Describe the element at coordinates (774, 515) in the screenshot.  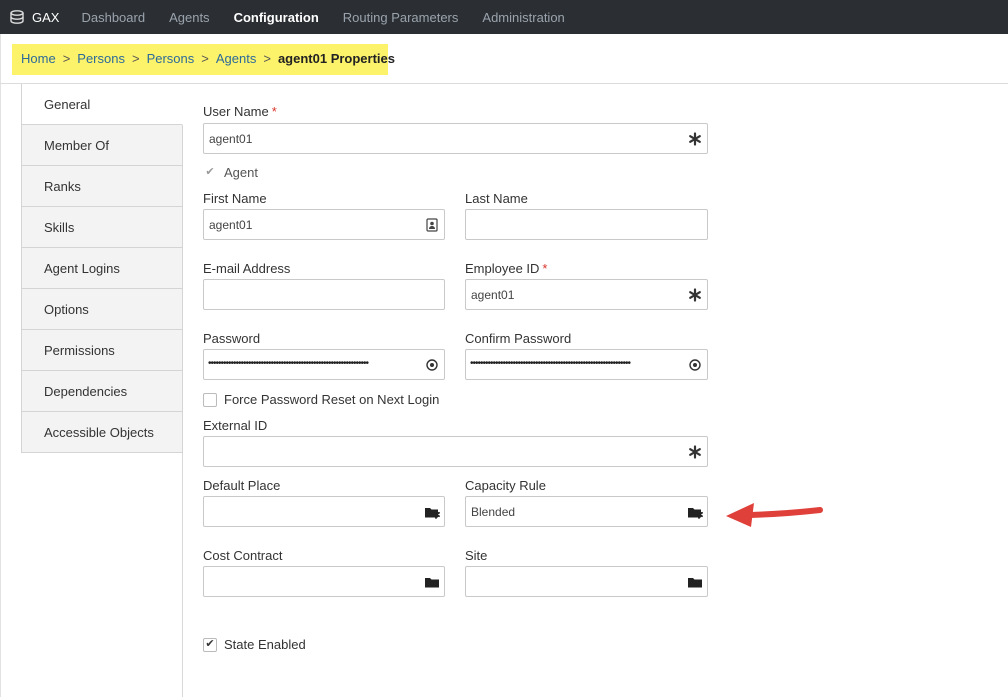
I see `red-arrow-icon` at that location.